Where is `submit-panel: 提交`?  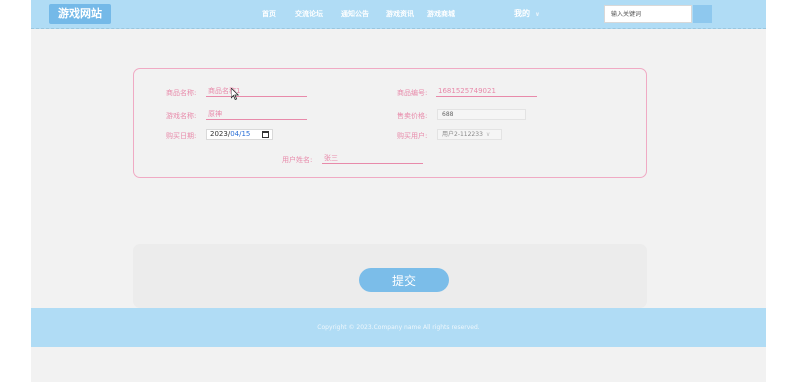 submit-panel: 提交 is located at coordinates (390, 276).